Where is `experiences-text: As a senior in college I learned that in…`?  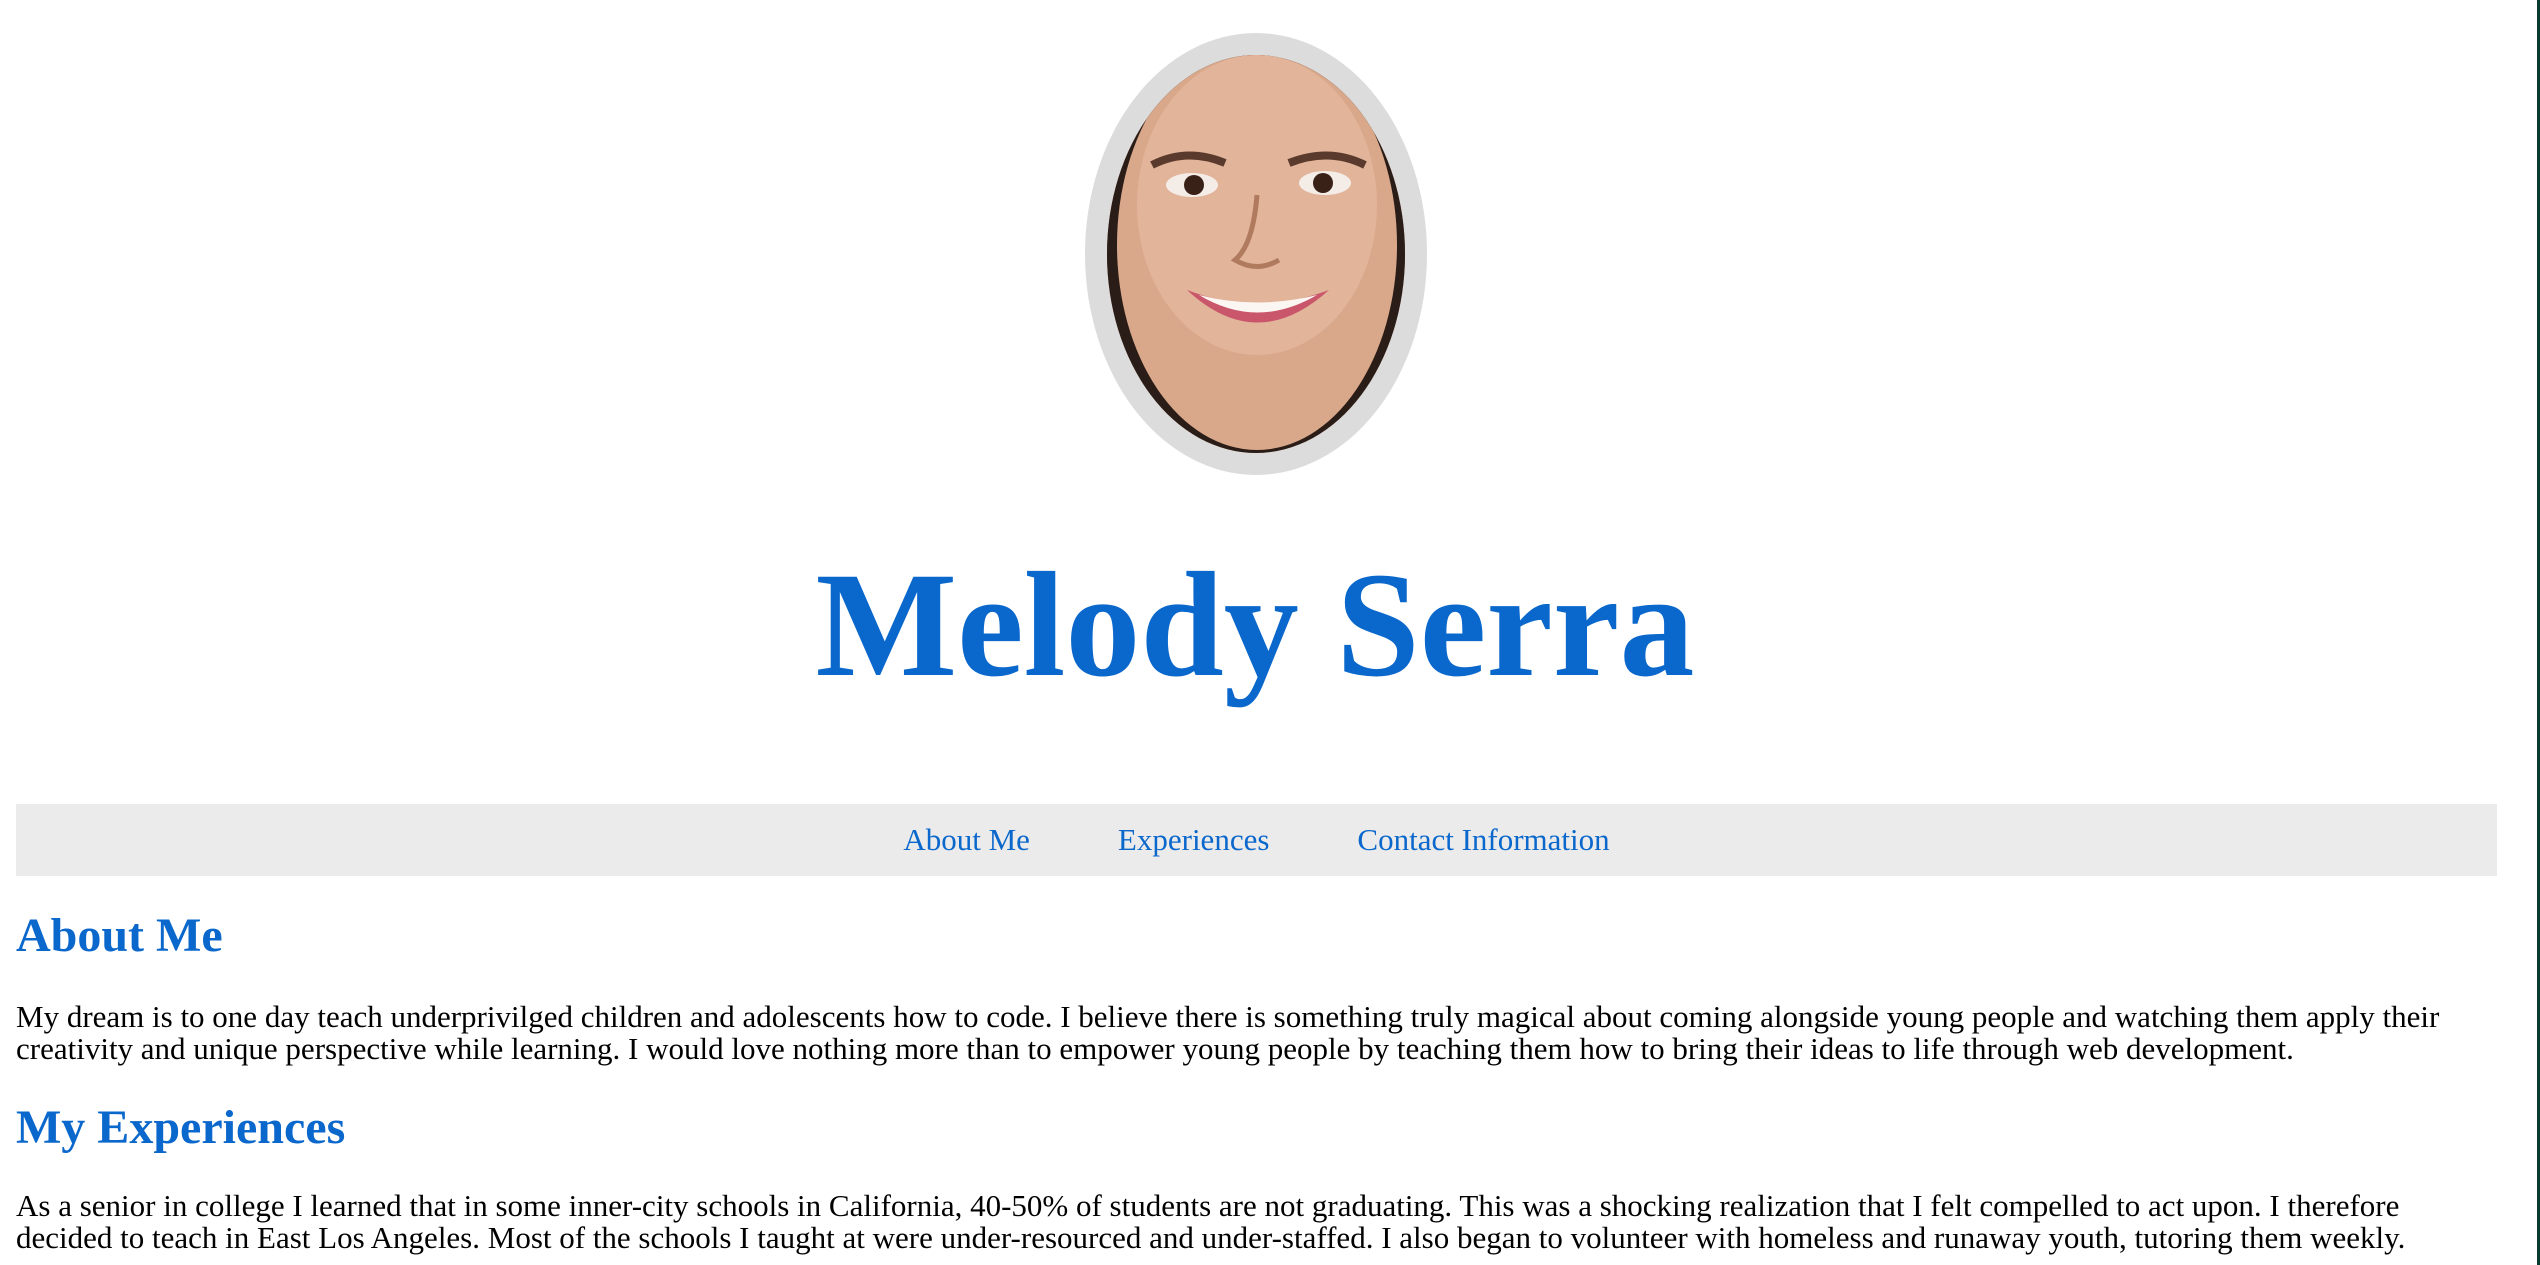
experiences-text: As a senior in college I learned that in… is located at coordinates (1211, 1221).